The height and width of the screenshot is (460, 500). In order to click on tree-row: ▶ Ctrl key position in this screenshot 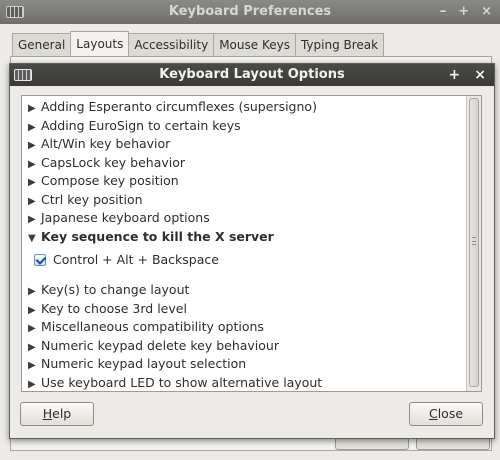, I will do `click(85, 200)`.